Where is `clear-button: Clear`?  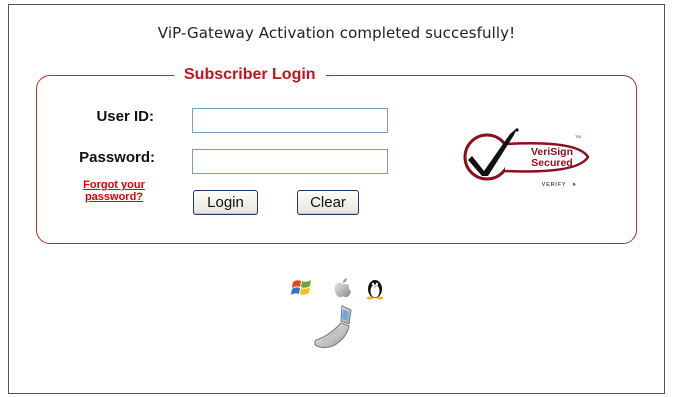
clear-button: Clear is located at coordinates (328, 202).